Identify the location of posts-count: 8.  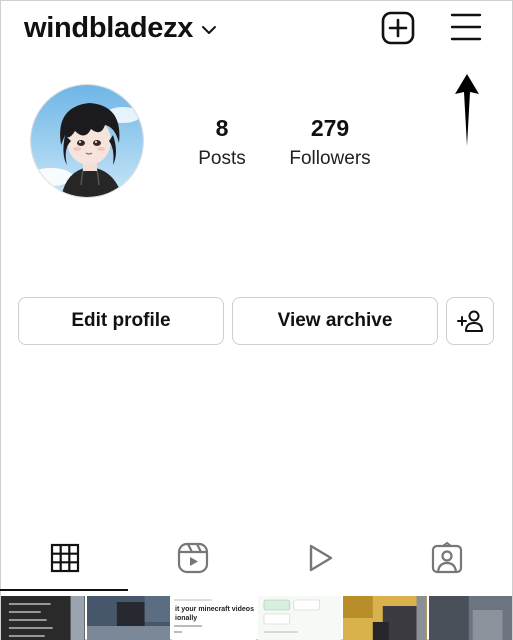
(222, 128).